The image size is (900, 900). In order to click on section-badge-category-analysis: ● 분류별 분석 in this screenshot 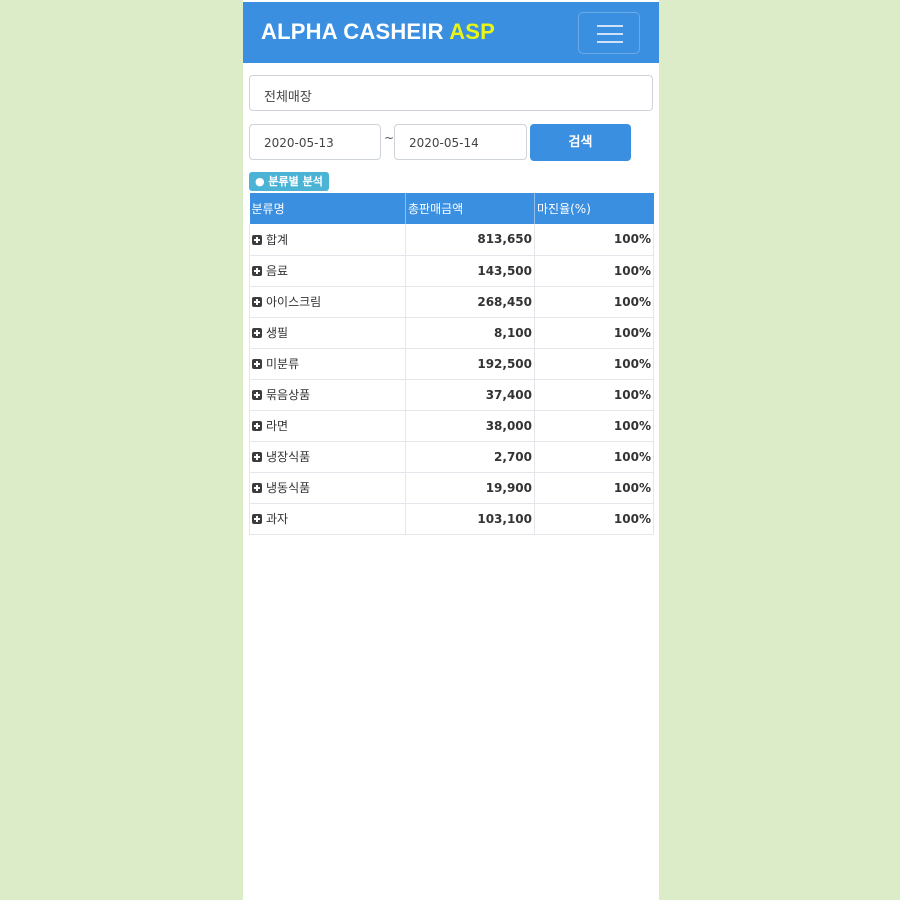, I will do `click(289, 181)`.